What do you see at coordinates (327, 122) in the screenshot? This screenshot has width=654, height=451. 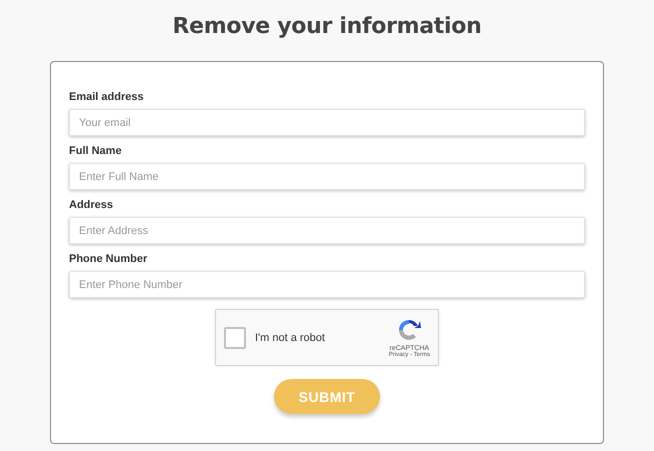 I see `input-field: Your email` at bounding box center [327, 122].